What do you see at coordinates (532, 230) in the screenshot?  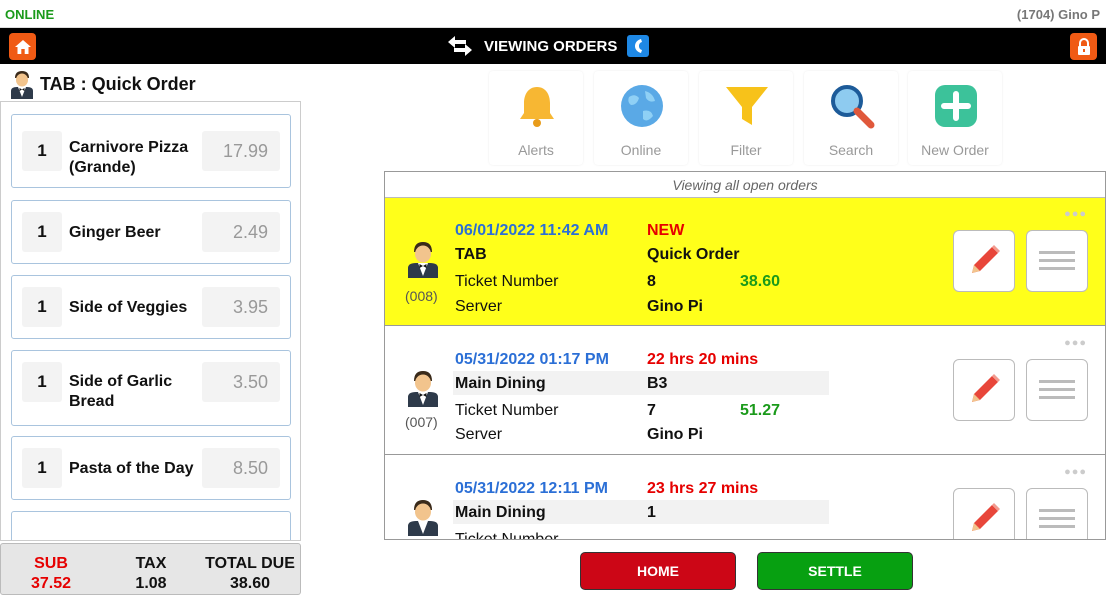 I see `order-datetime: 06/01/2022 11:42 AM` at bounding box center [532, 230].